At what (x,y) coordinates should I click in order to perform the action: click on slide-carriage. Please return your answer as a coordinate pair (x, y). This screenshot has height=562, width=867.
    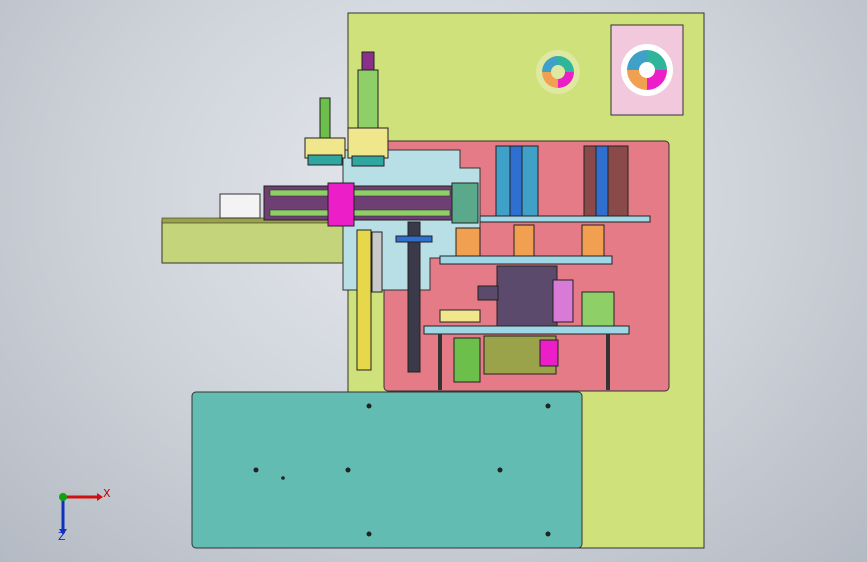
    Looking at the image, I should click on (341, 204).